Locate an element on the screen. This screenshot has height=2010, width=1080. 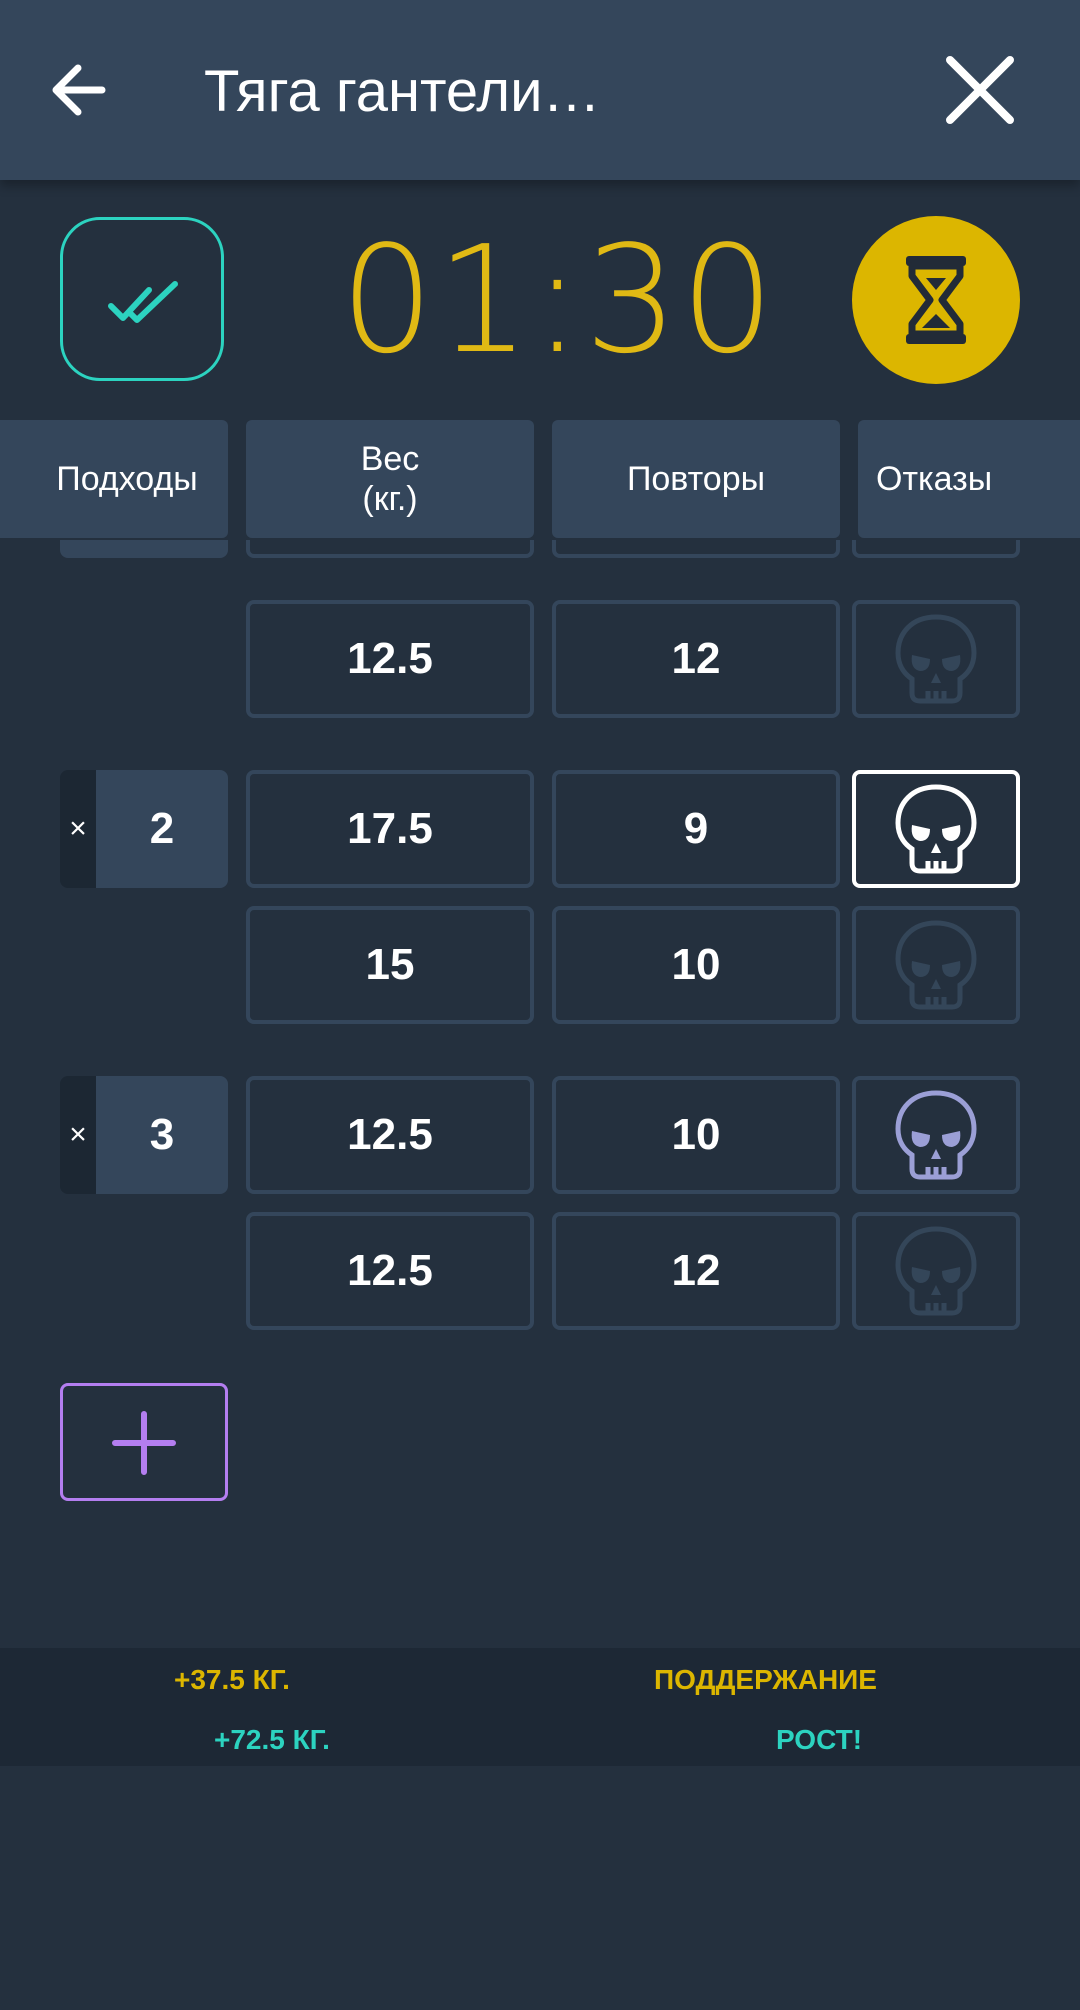
column-header-reps: Повторы is located at coordinates (696, 479).